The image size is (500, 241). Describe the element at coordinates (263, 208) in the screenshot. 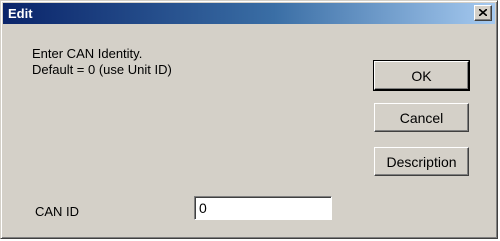

I see `can-id-input` at that location.